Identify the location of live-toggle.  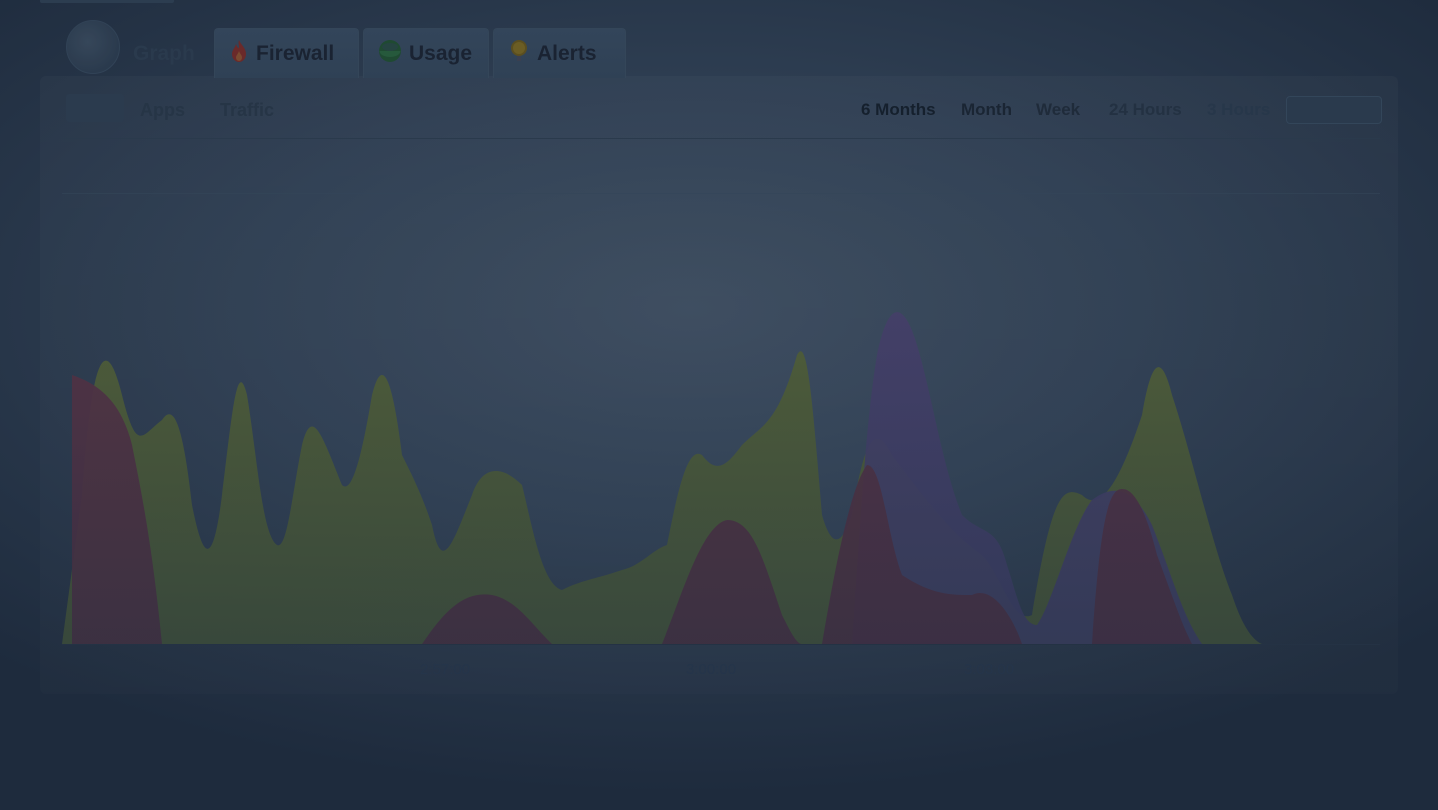
(1334, 110).